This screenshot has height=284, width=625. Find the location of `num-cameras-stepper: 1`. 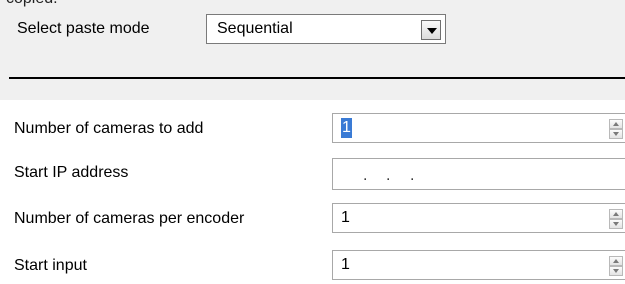

num-cameras-stepper: 1 is located at coordinates (478, 128).